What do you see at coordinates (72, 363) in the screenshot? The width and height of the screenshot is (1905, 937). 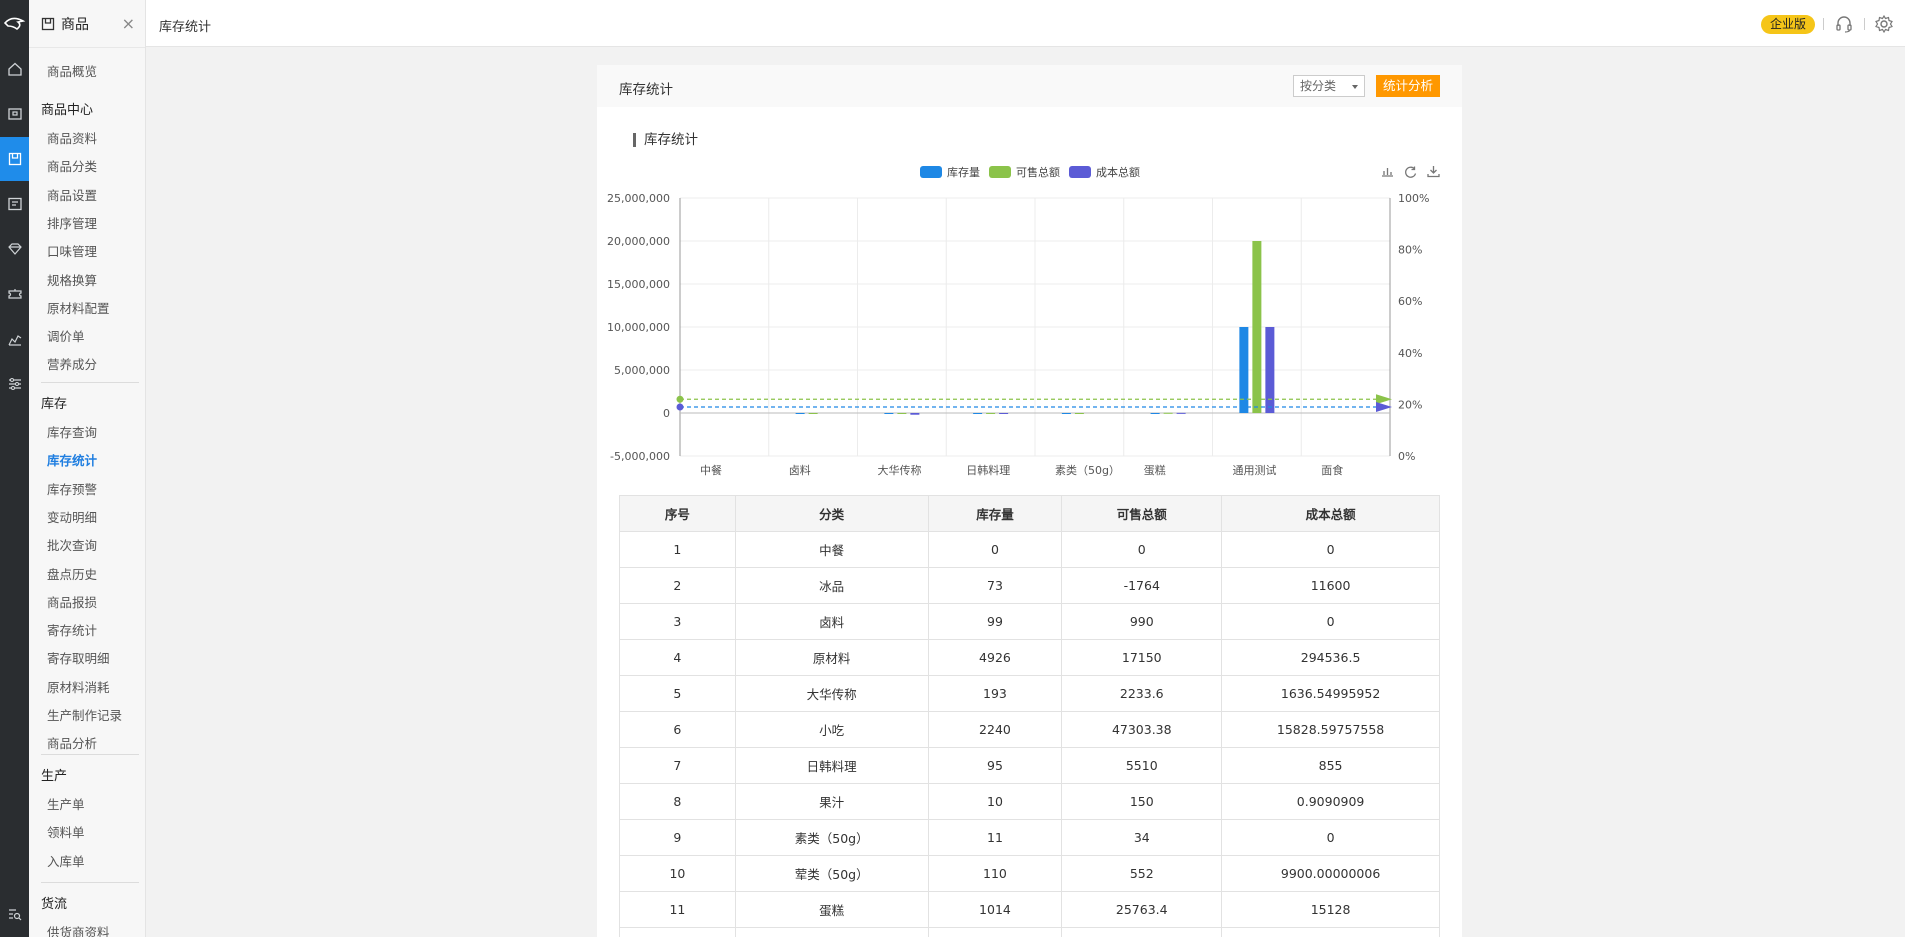 I see `sidebar-item: 营养成分` at bounding box center [72, 363].